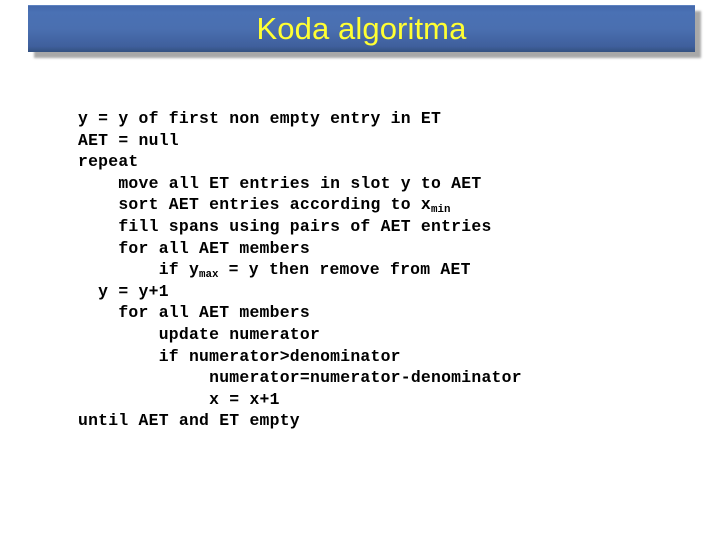  Describe the element at coordinates (300, 378) in the screenshot. I see `code-line: numerator=numerator-denominator` at that location.